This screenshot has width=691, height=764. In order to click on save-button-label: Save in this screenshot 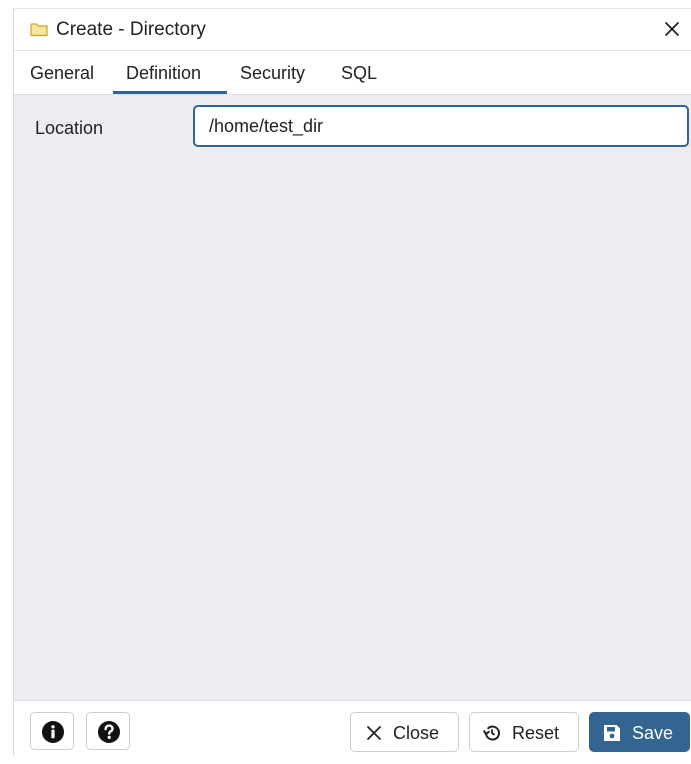, I will do `click(653, 733)`.